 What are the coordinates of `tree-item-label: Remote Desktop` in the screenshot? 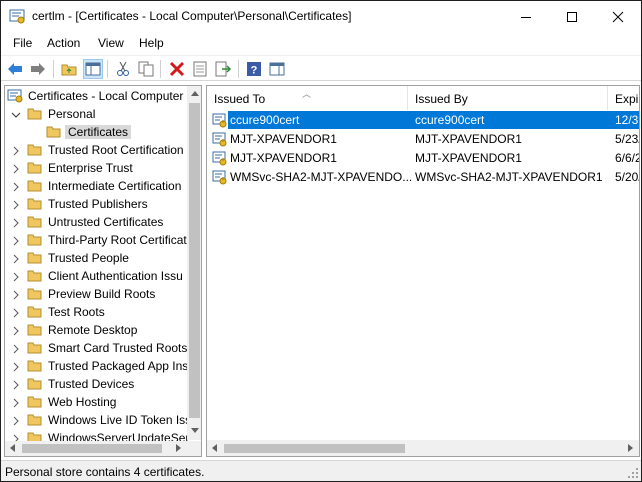 It's located at (93, 330).